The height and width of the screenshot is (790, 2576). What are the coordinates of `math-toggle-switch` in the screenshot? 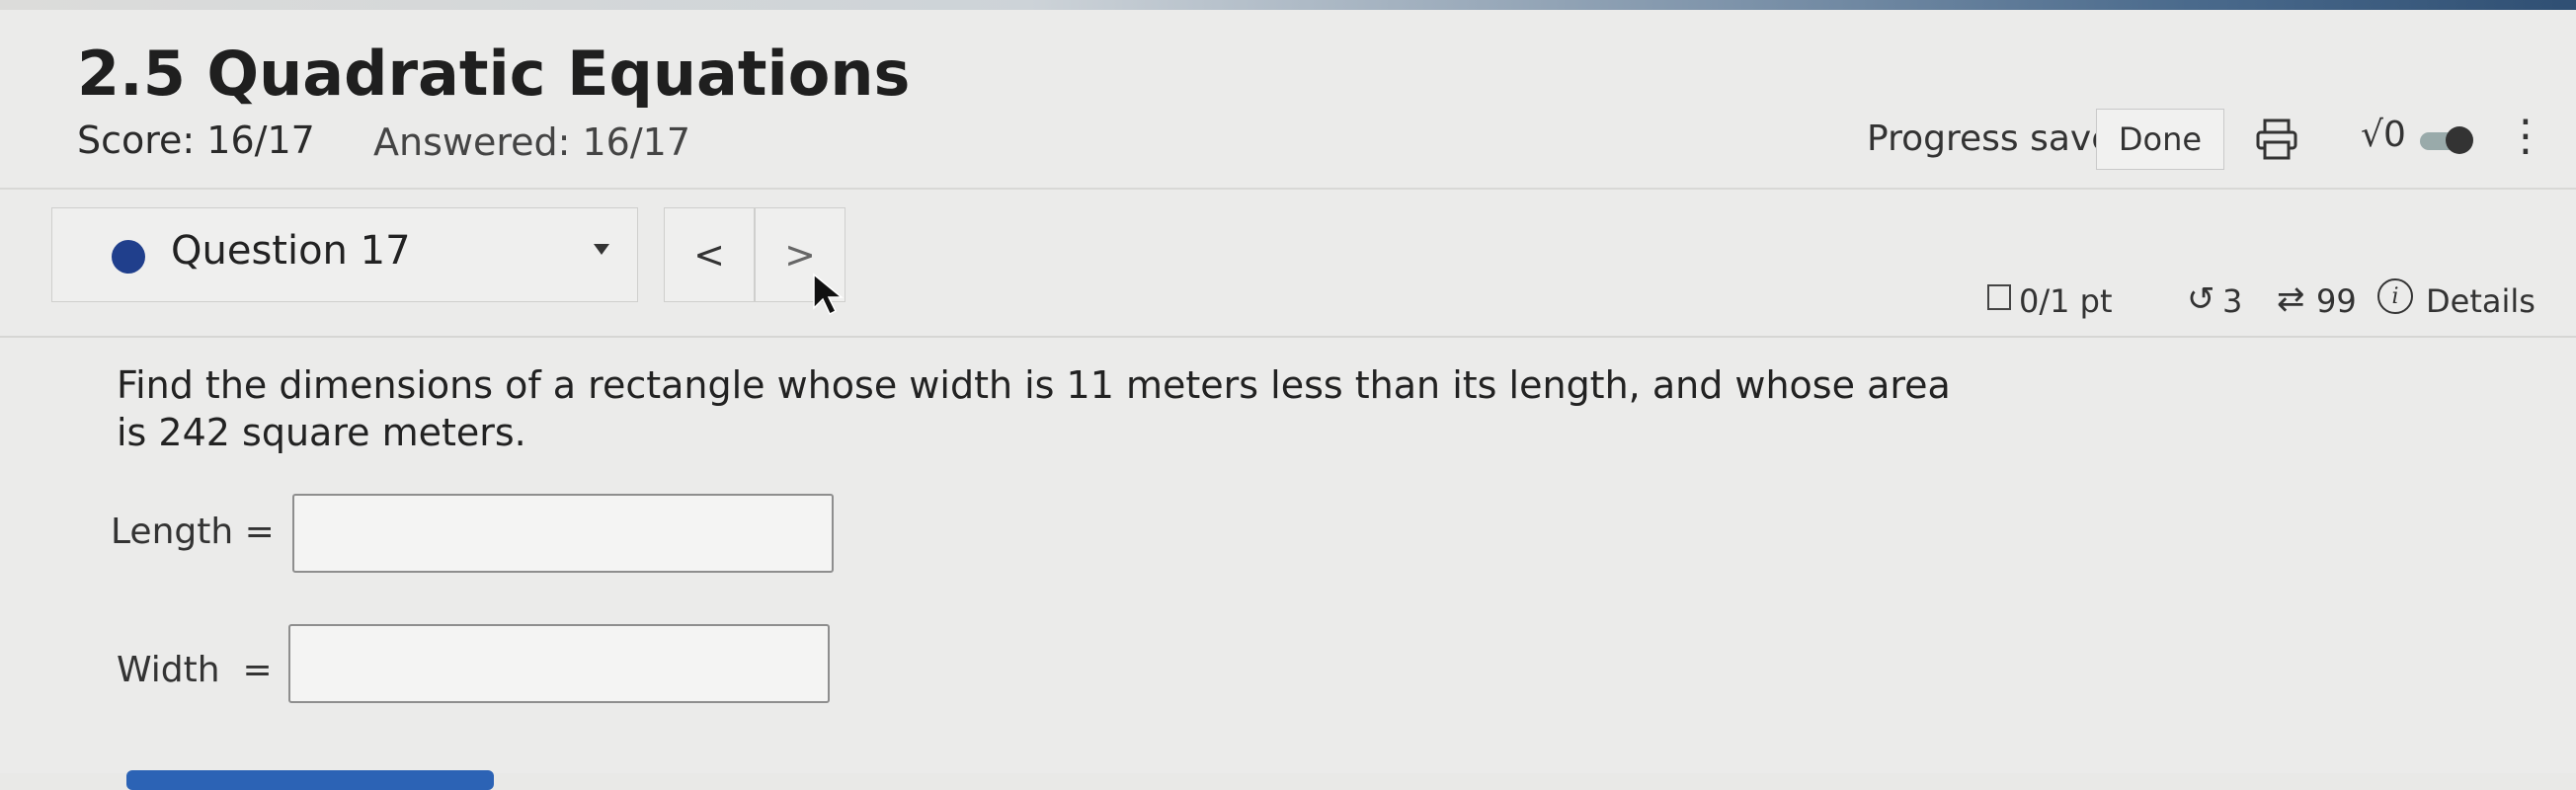 It's located at (2446, 140).